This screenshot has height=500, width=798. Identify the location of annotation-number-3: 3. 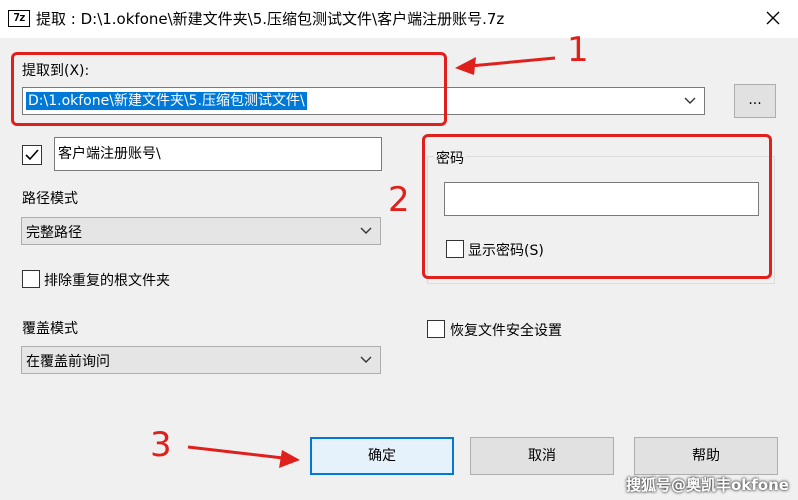
(161, 445).